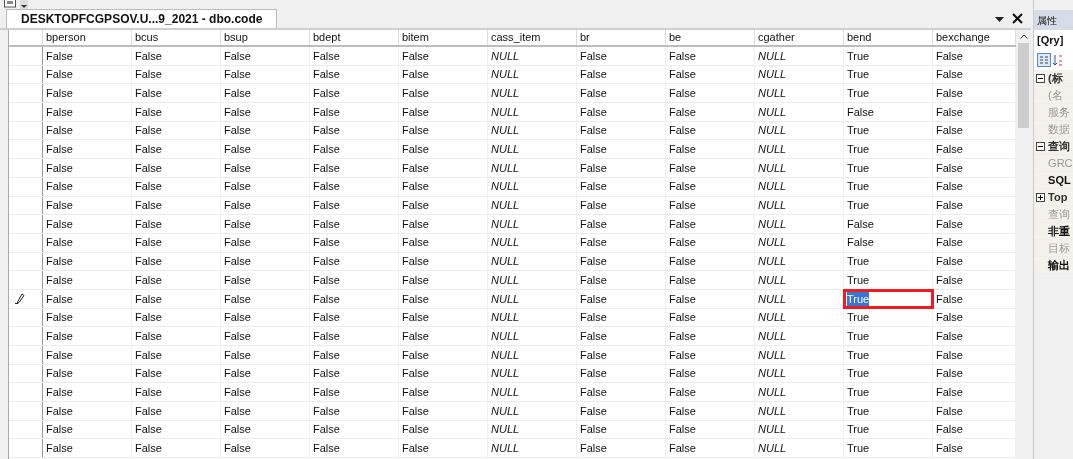 The image size is (1073, 459). What do you see at coordinates (1041, 146) in the screenshot?
I see `collapse-icon` at bounding box center [1041, 146].